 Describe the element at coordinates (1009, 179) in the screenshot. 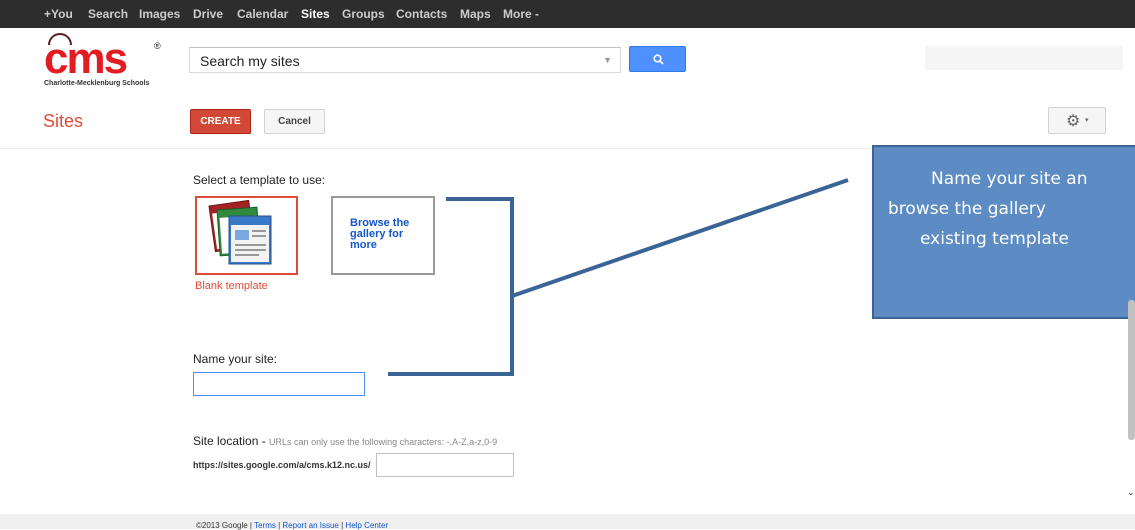

I see `callout-line-1: Name your site an` at that location.